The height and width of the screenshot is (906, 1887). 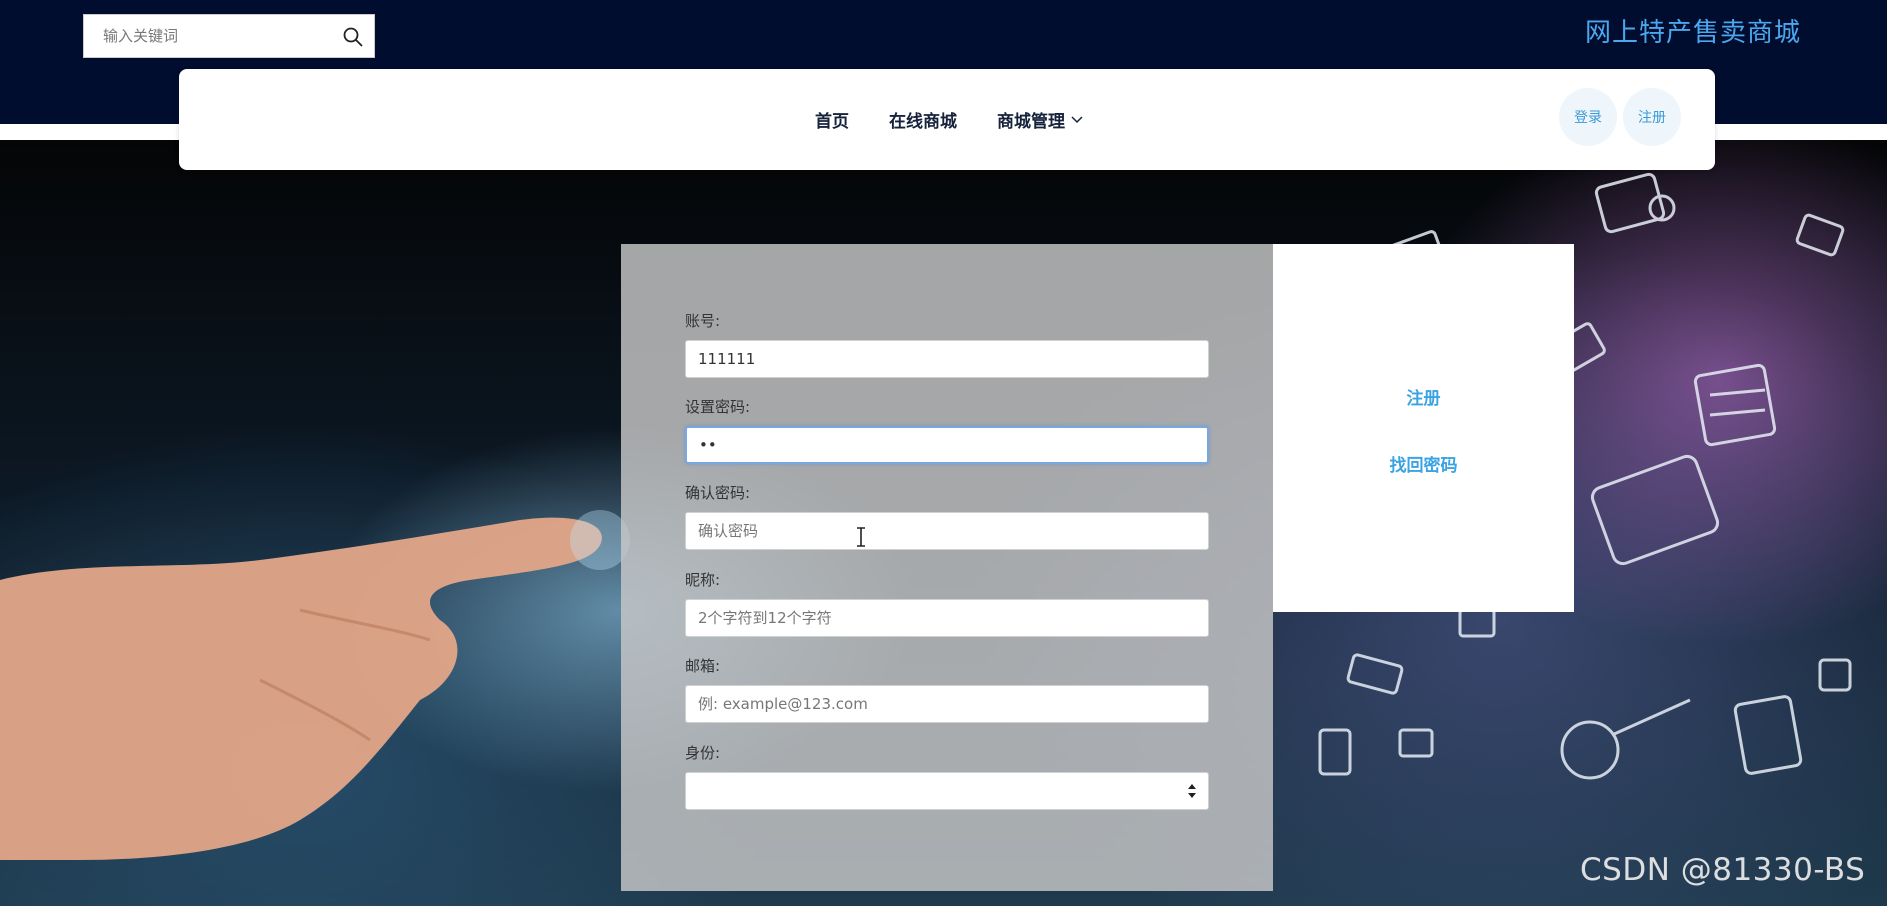 I want to click on role-select, so click(x=947, y=791).